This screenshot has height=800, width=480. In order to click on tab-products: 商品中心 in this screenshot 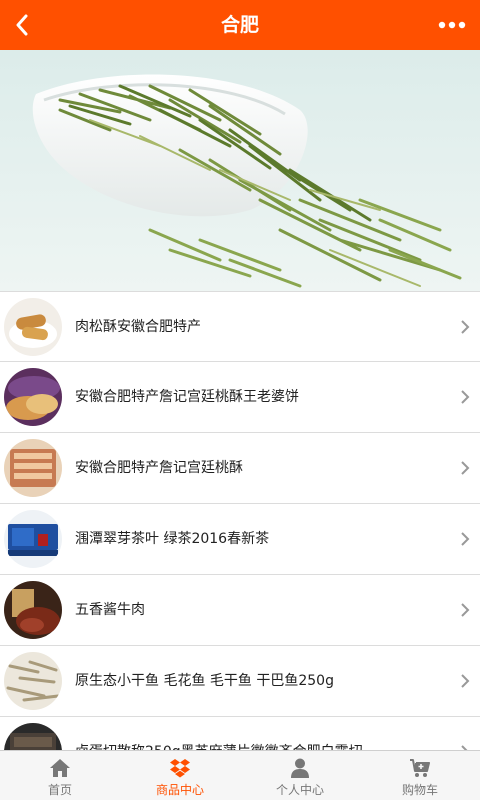, I will do `click(180, 775)`.